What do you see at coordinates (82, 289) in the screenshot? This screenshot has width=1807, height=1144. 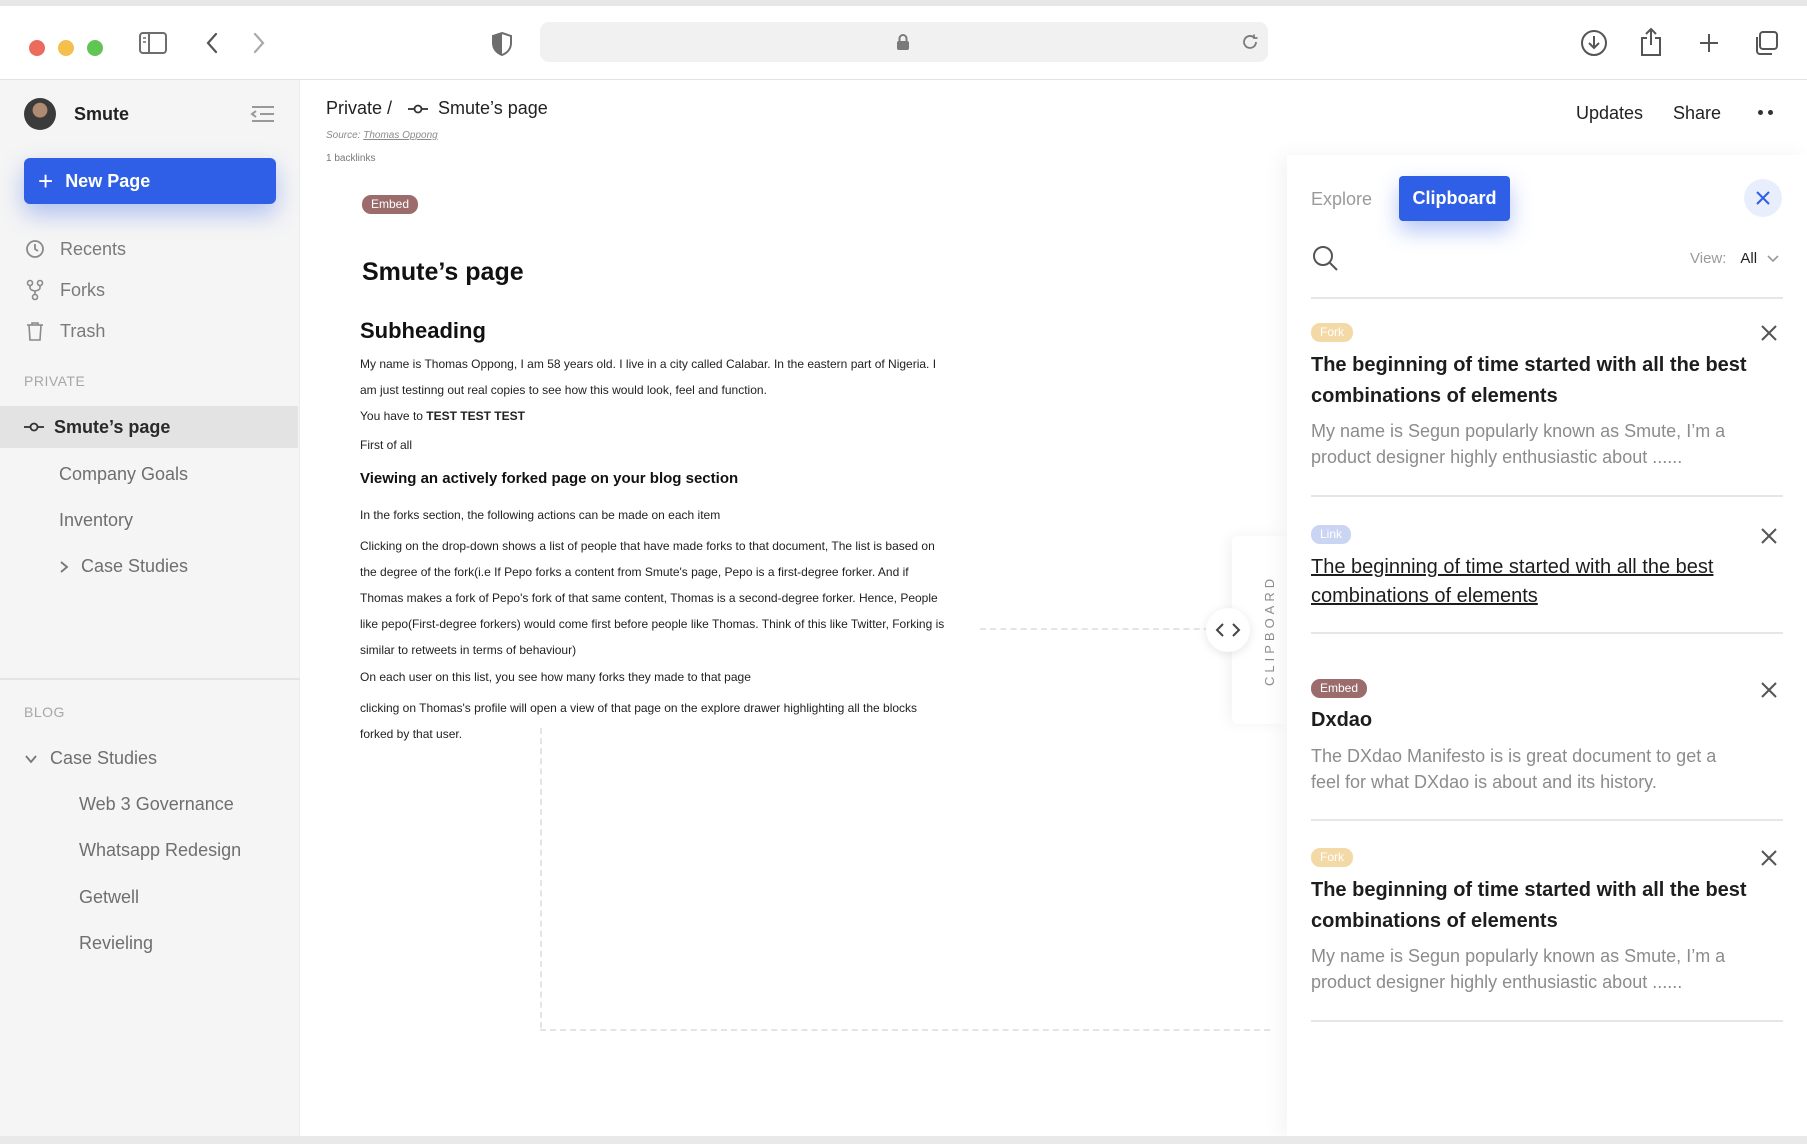 I see `nav-forks-label: Forks` at bounding box center [82, 289].